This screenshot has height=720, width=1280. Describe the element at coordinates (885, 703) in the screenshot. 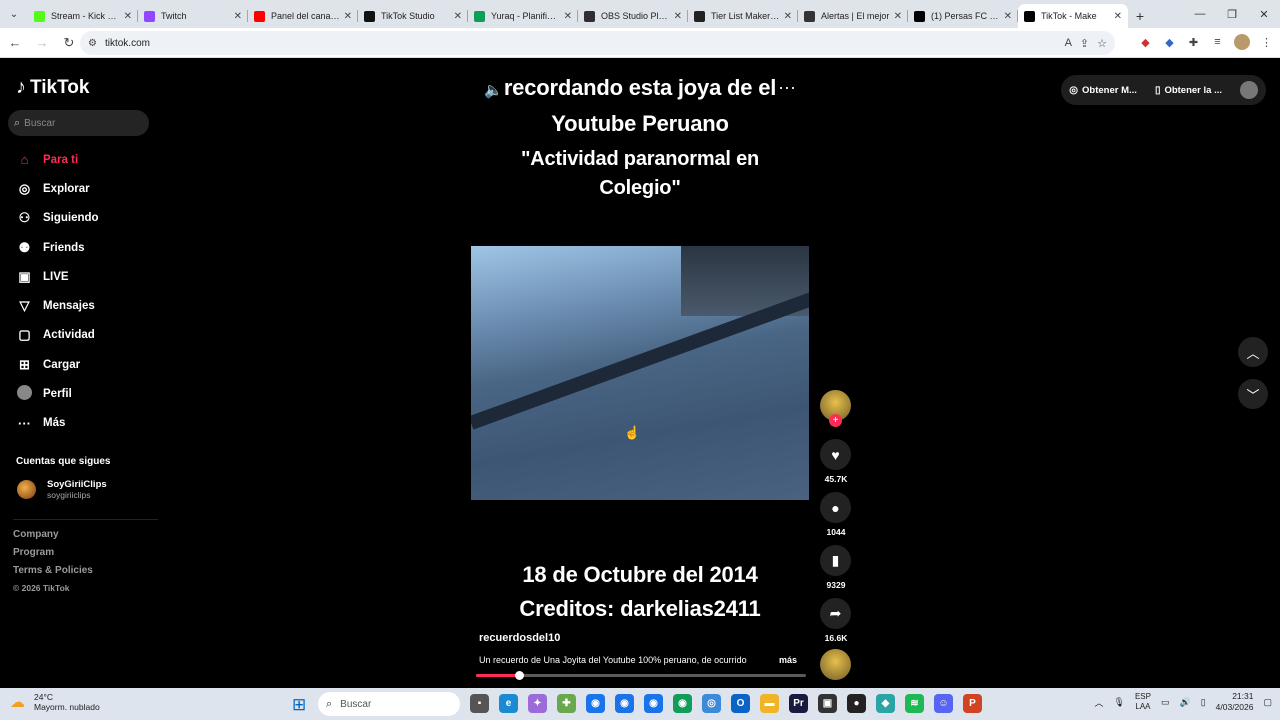

I see `app-icon: ◆` at that location.